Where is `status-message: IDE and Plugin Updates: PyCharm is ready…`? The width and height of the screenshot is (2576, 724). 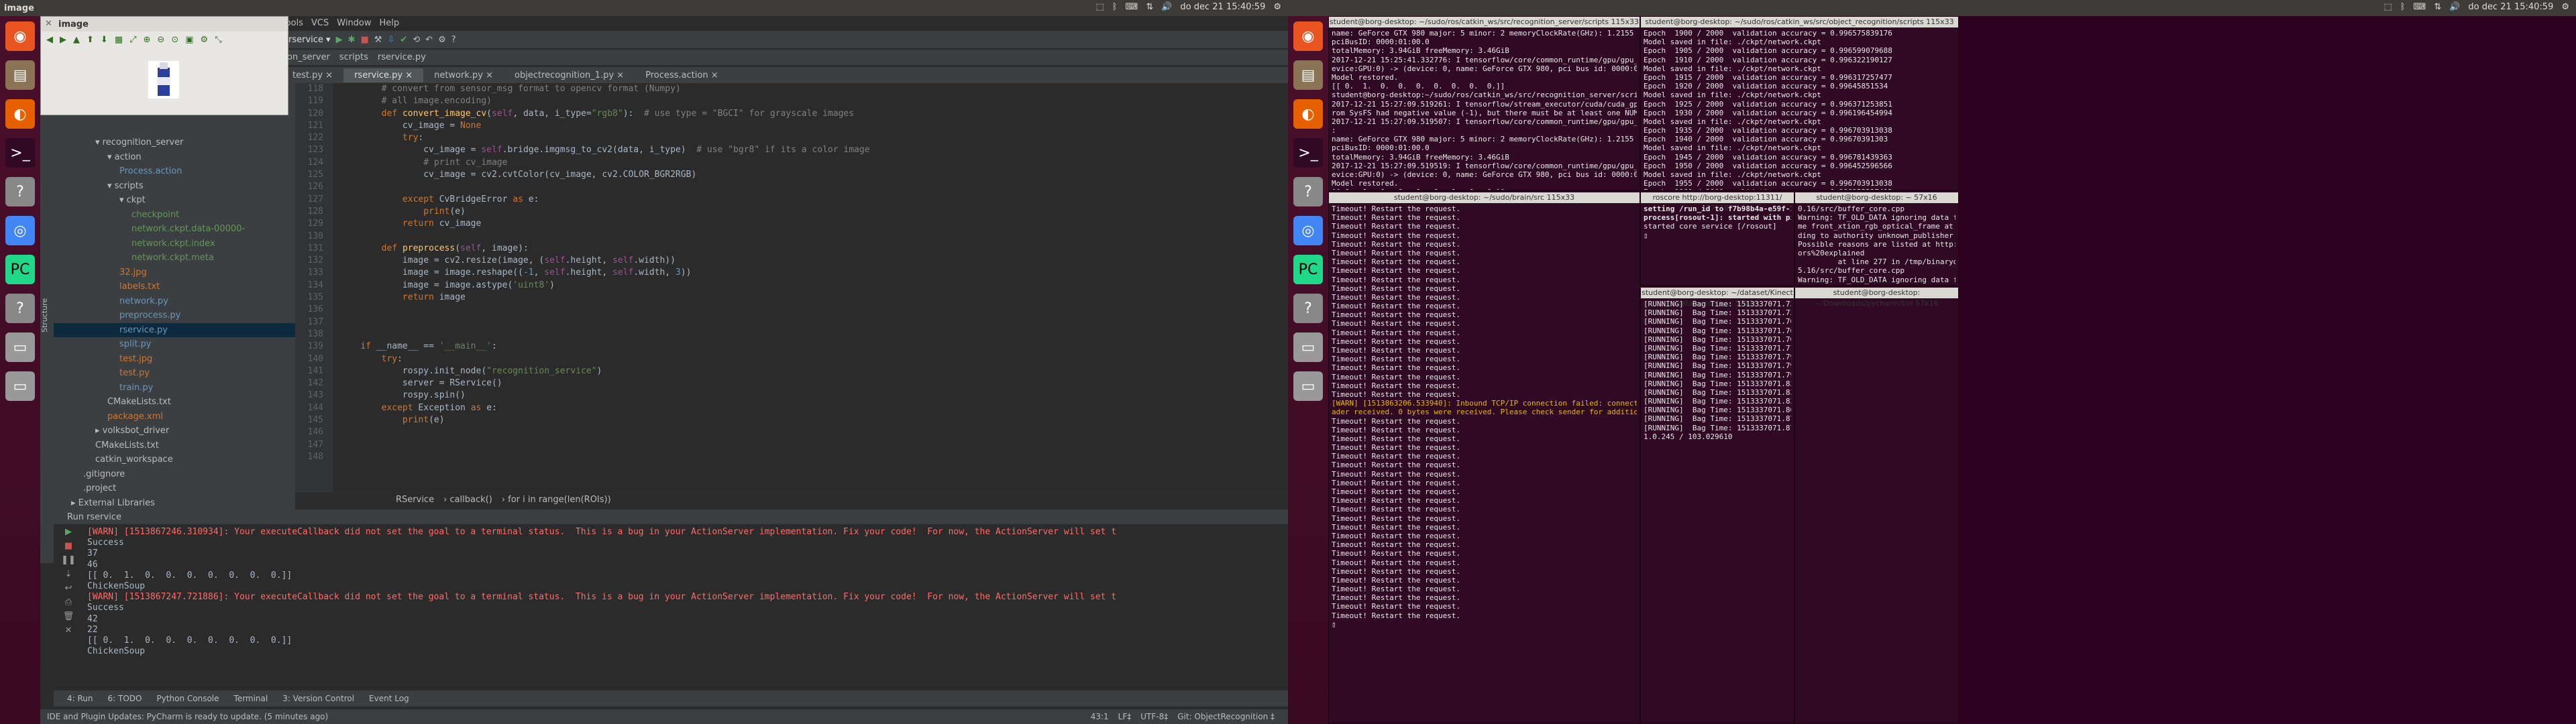 status-message: IDE and Plugin Updates: PyCharm is ready… is located at coordinates (187, 717).